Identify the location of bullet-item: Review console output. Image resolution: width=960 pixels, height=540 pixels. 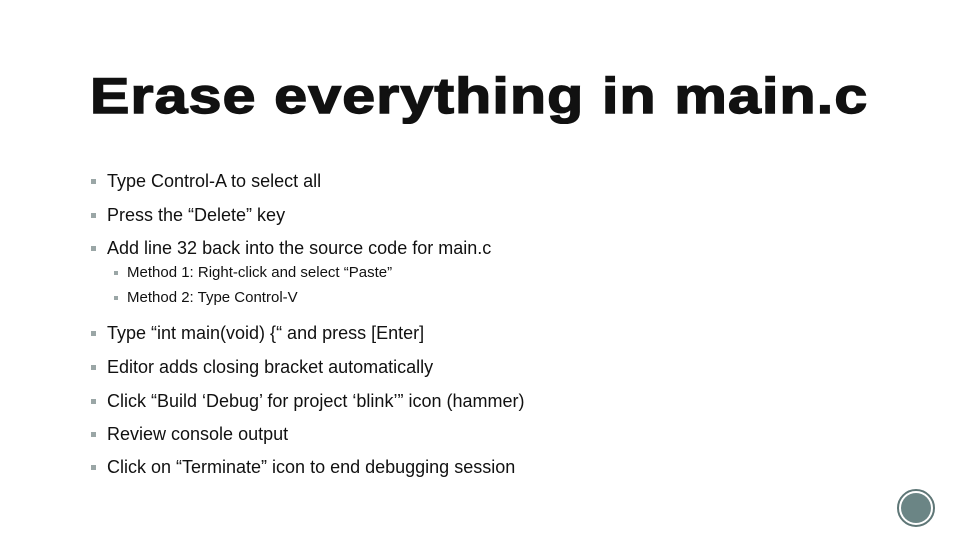
(189, 434).